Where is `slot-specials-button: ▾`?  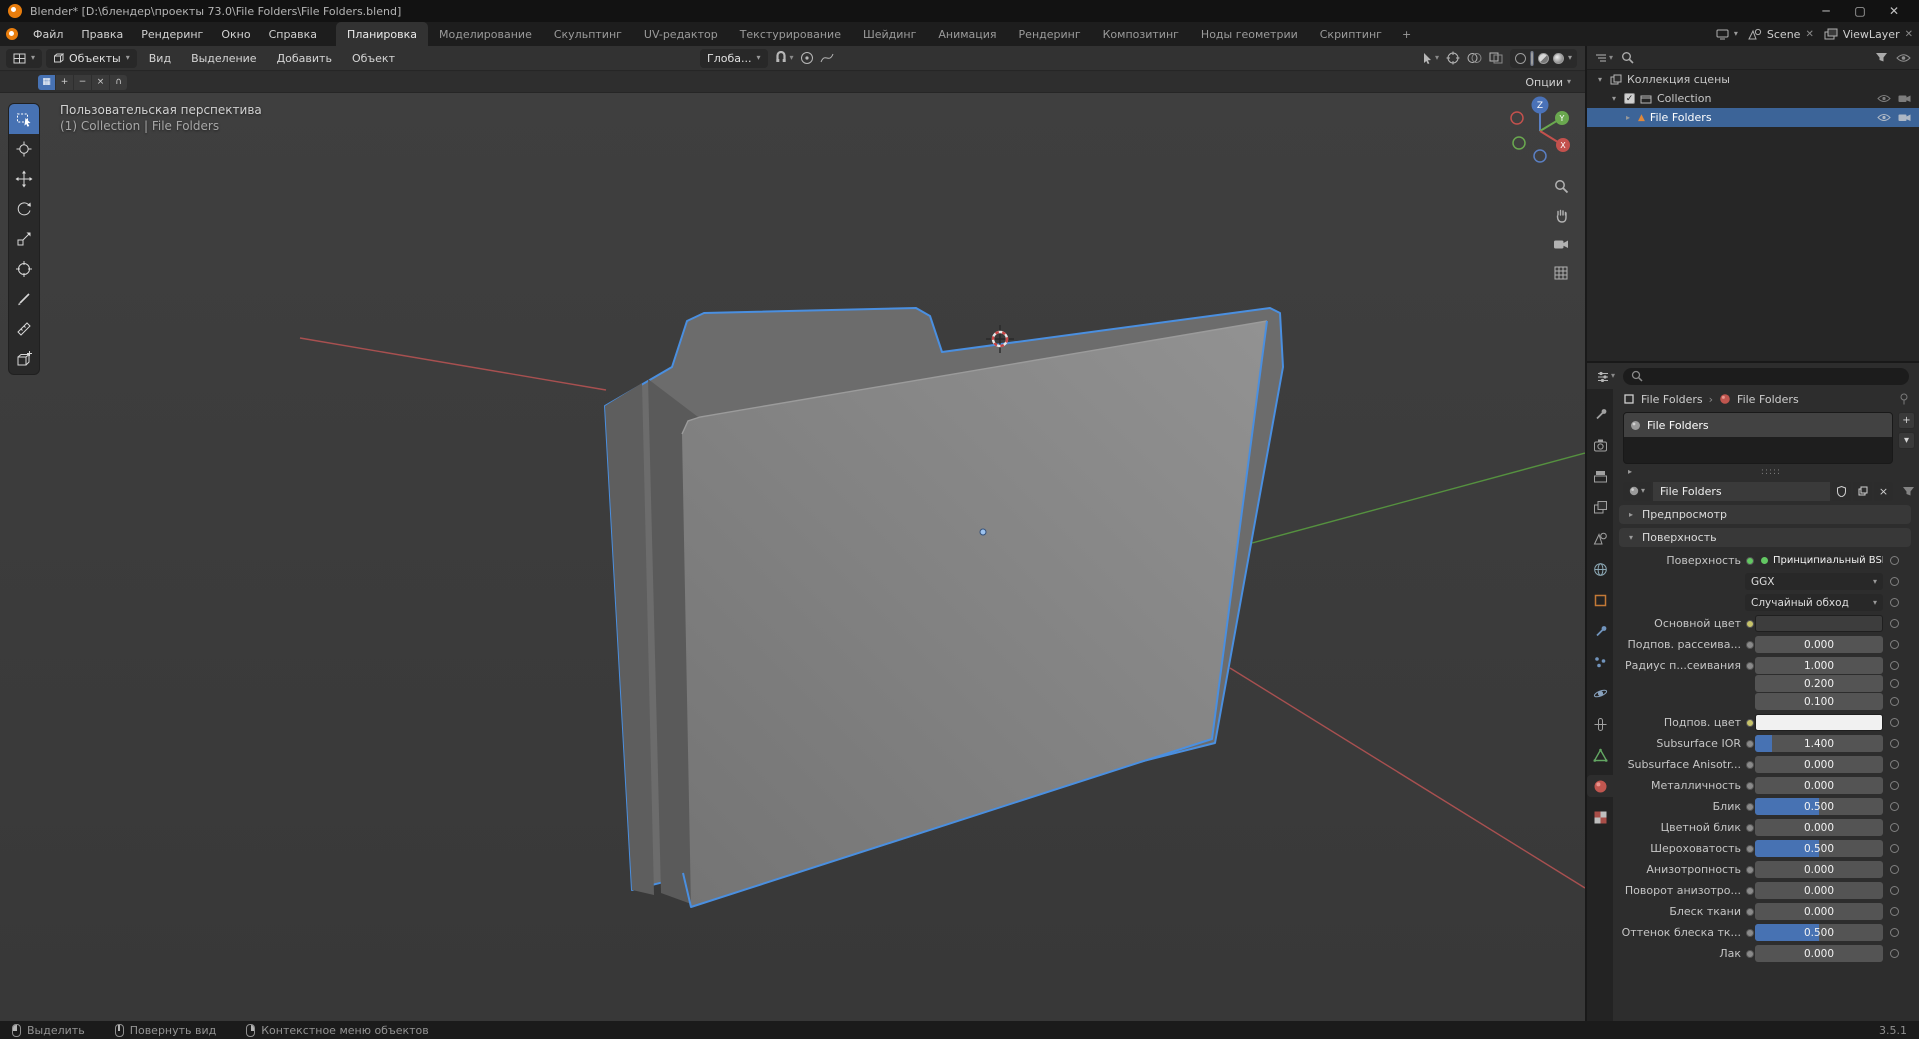 slot-specials-button: ▾ is located at coordinates (1906, 440).